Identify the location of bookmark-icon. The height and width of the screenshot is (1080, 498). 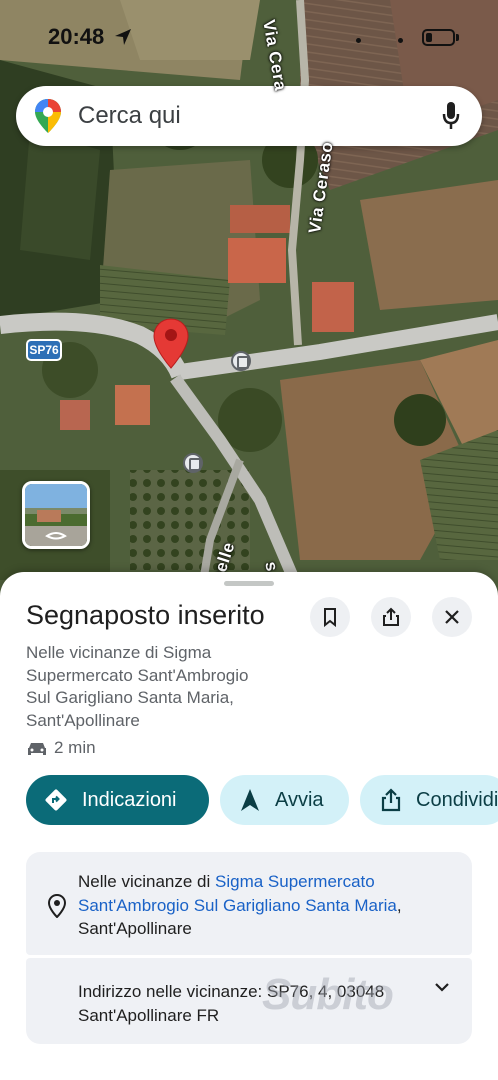
(330, 617).